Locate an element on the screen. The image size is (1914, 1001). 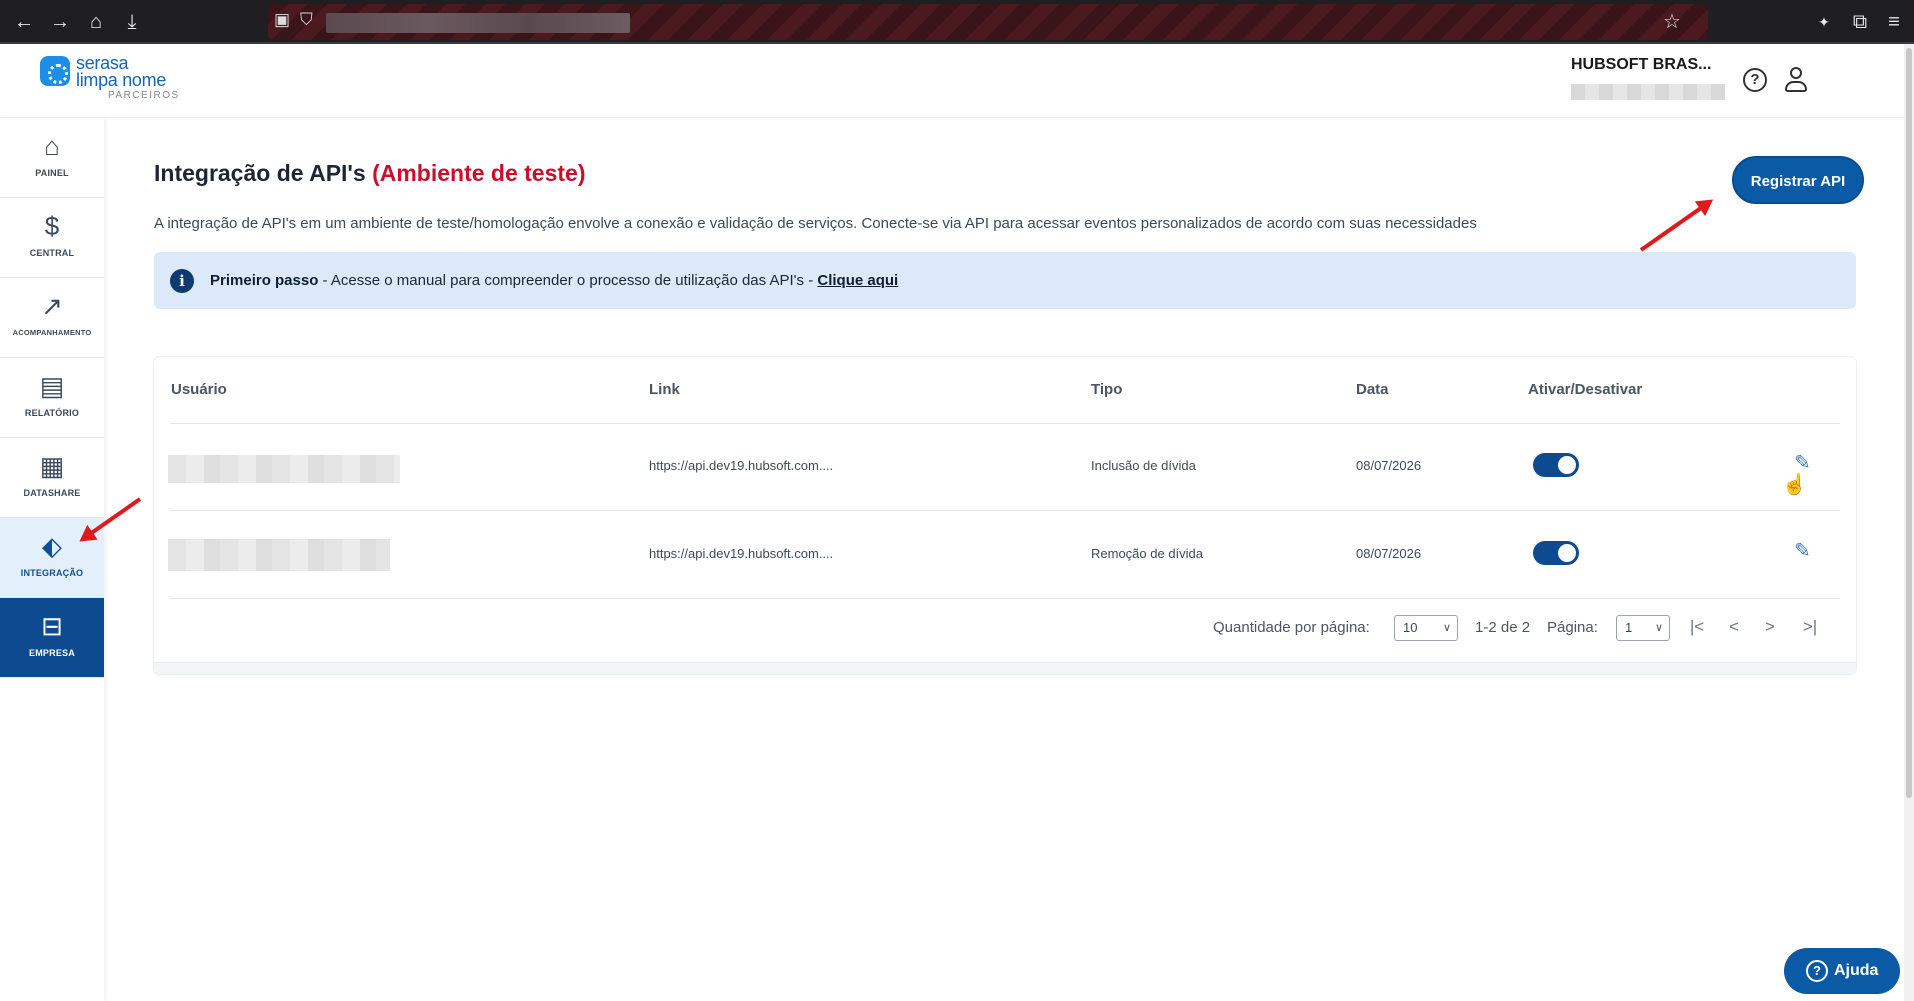
page-value: 1 is located at coordinates (1629, 627).